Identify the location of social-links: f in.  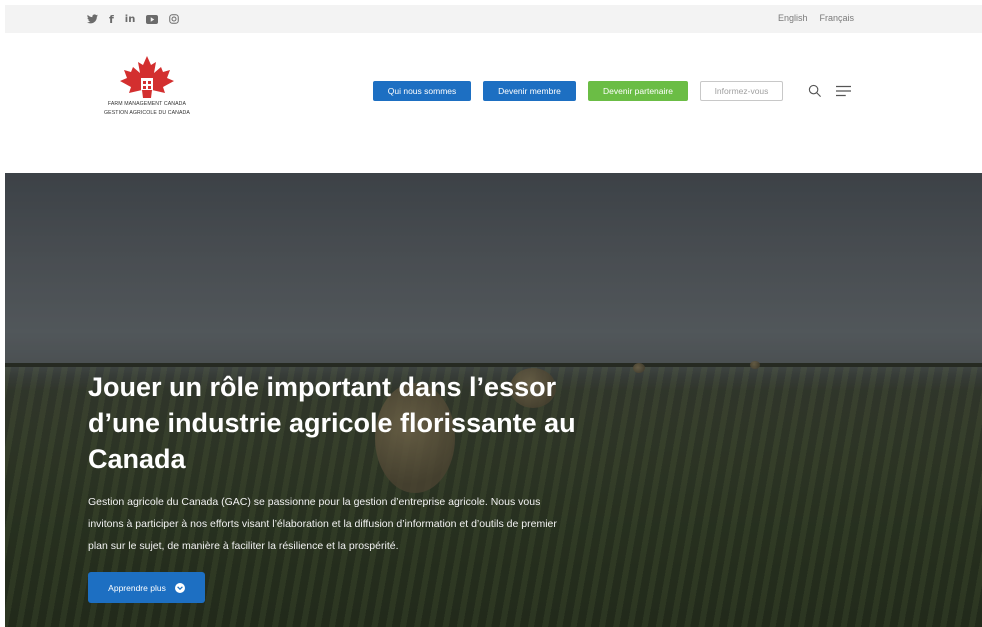
(133, 19).